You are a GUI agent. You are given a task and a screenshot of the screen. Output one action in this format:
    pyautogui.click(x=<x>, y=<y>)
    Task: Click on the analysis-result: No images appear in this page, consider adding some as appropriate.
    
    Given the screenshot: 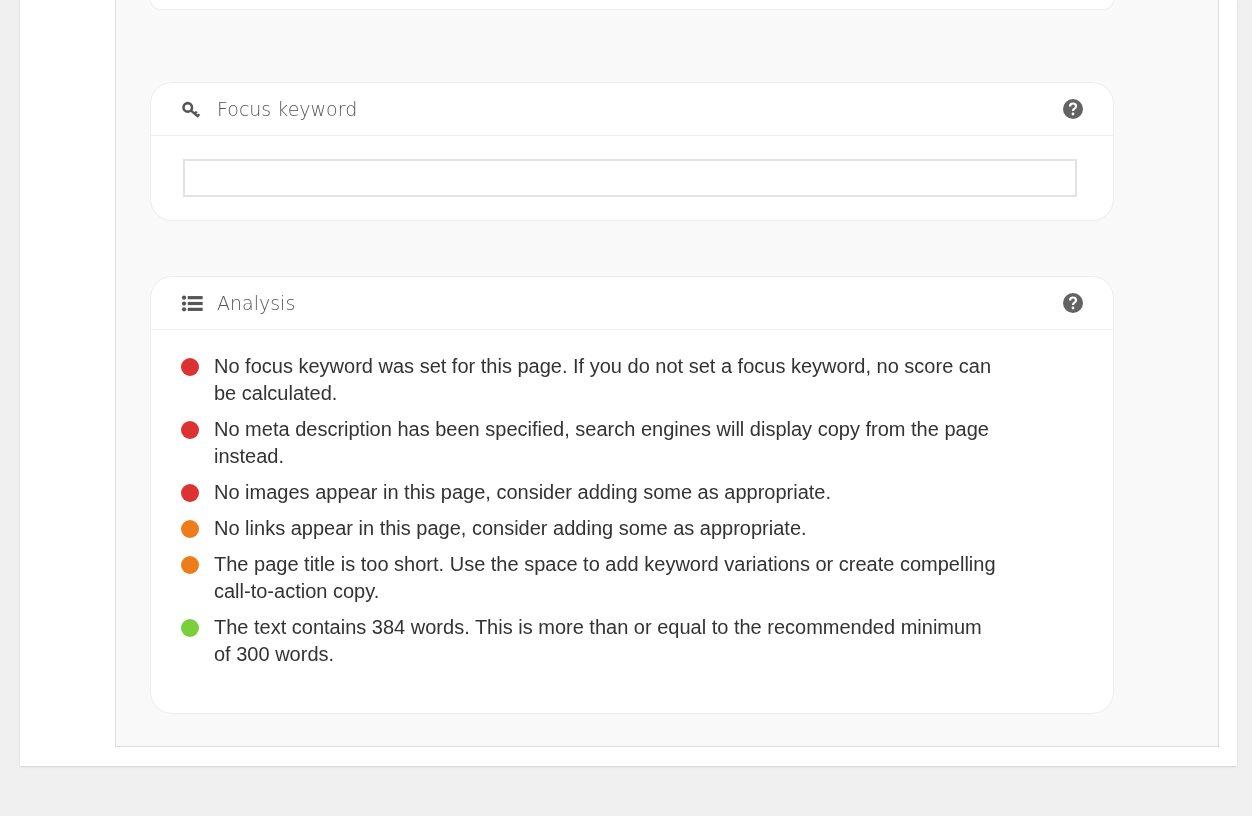 What is the action you would take?
    pyautogui.click(x=523, y=492)
    